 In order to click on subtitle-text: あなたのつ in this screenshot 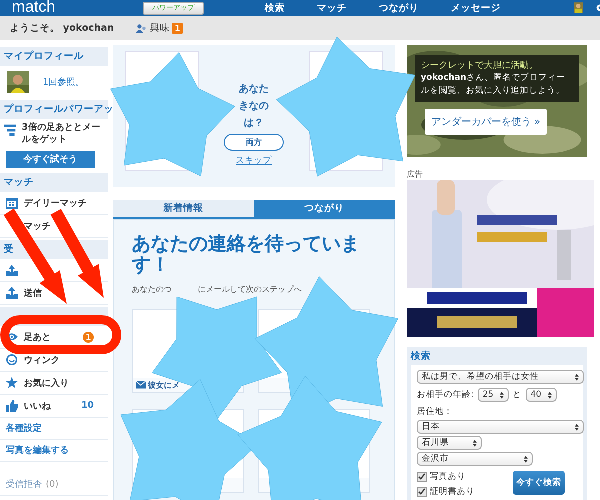, I will do `click(152, 289)`.